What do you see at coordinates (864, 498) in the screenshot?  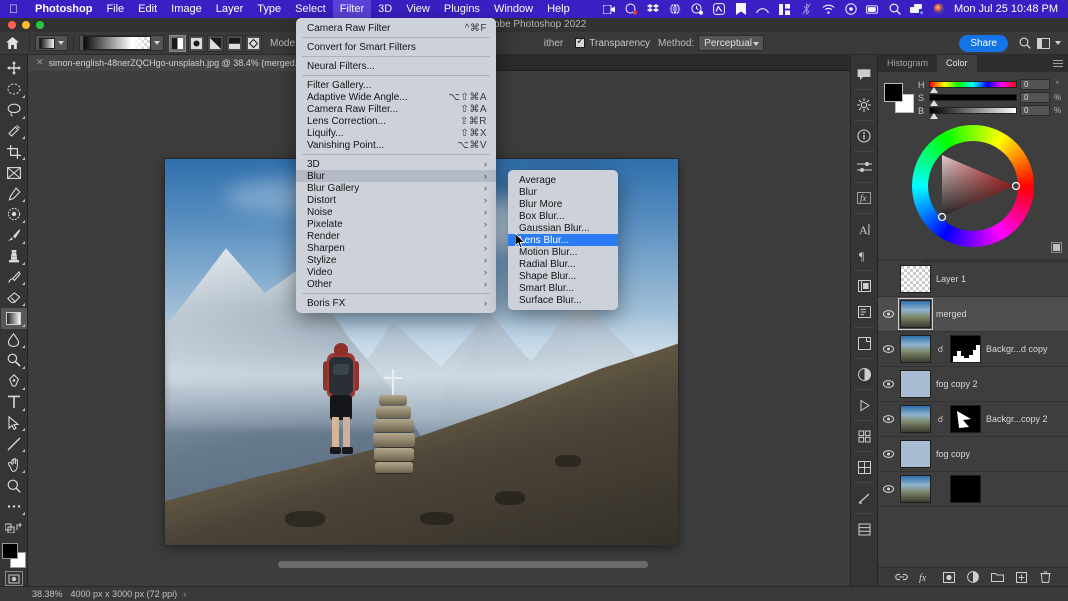 I see `gradients-icon` at bounding box center [864, 498].